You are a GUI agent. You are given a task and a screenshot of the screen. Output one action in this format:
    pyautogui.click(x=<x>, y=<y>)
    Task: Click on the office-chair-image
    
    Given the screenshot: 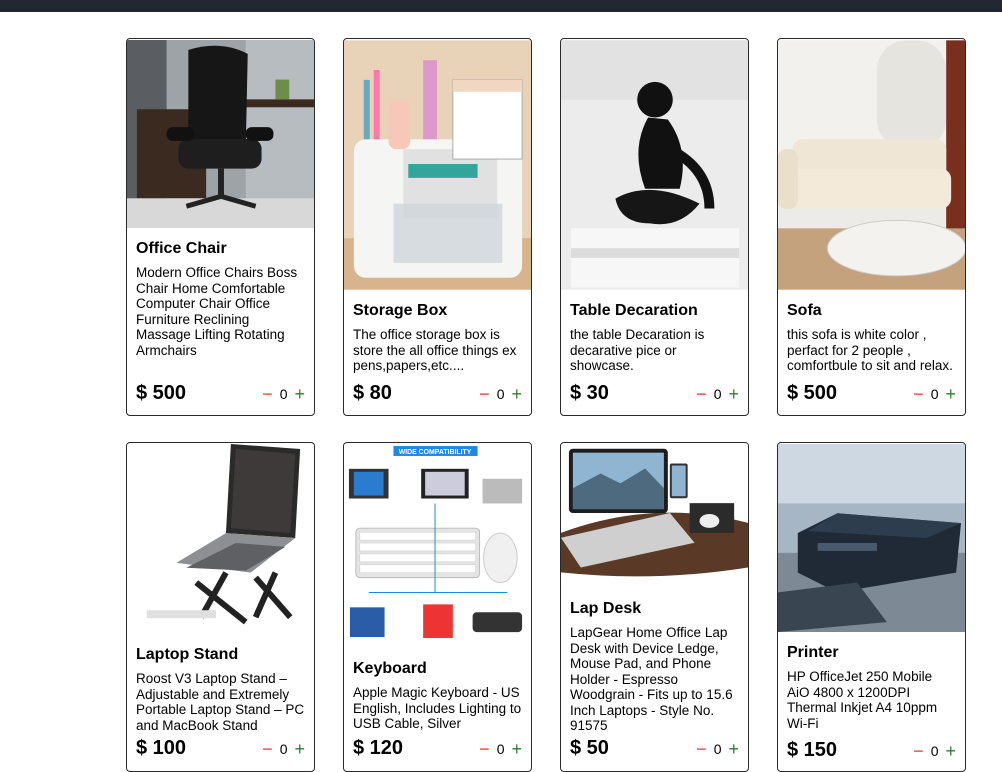 What is the action you would take?
    pyautogui.click(x=220, y=134)
    